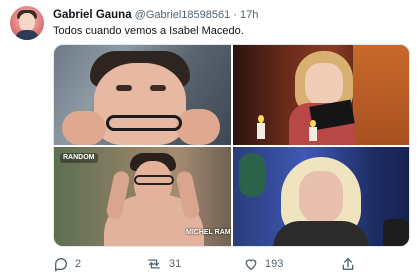 The height and width of the screenshot is (280, 420). Describe the element at coordinates (231, 264) in the screenshot. I see `tweet-actions: 2 31 193` at that location.